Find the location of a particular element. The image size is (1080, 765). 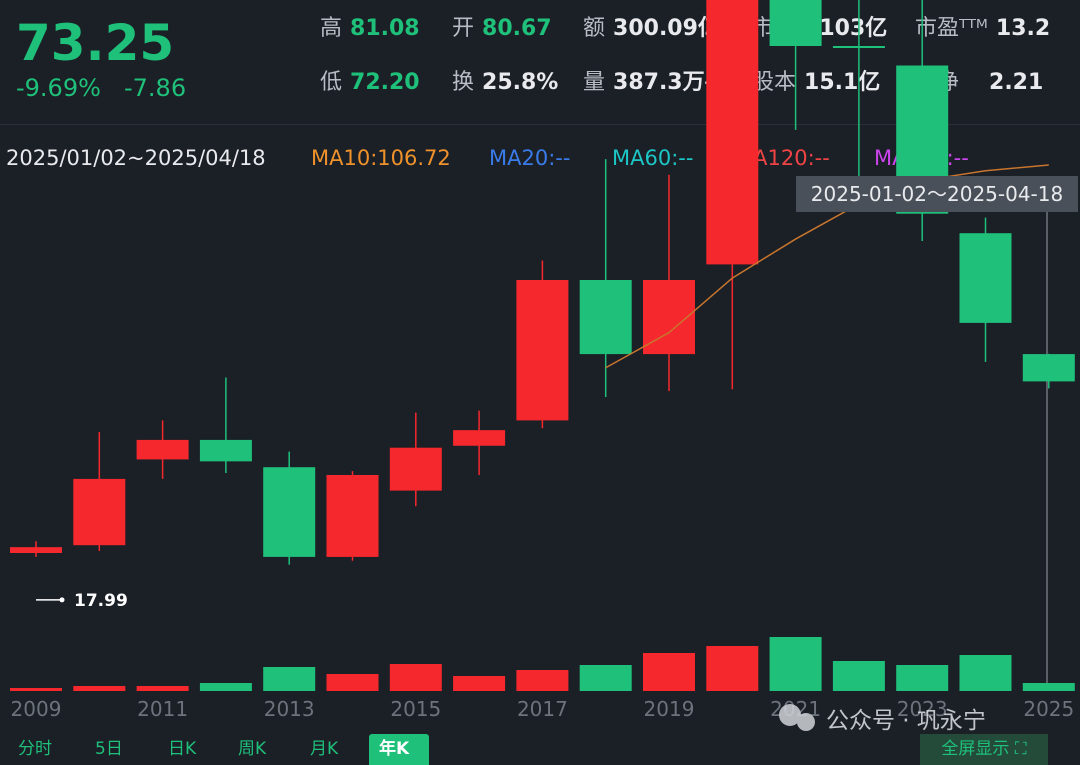

candle-2010 is located at coordinates (99, 492).